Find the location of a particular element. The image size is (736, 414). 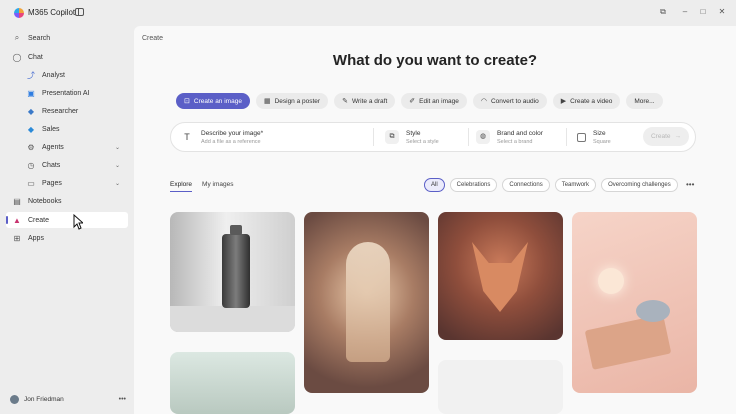

create-a-video-button: ▶ Create a video is located at coordinates (586, 101).